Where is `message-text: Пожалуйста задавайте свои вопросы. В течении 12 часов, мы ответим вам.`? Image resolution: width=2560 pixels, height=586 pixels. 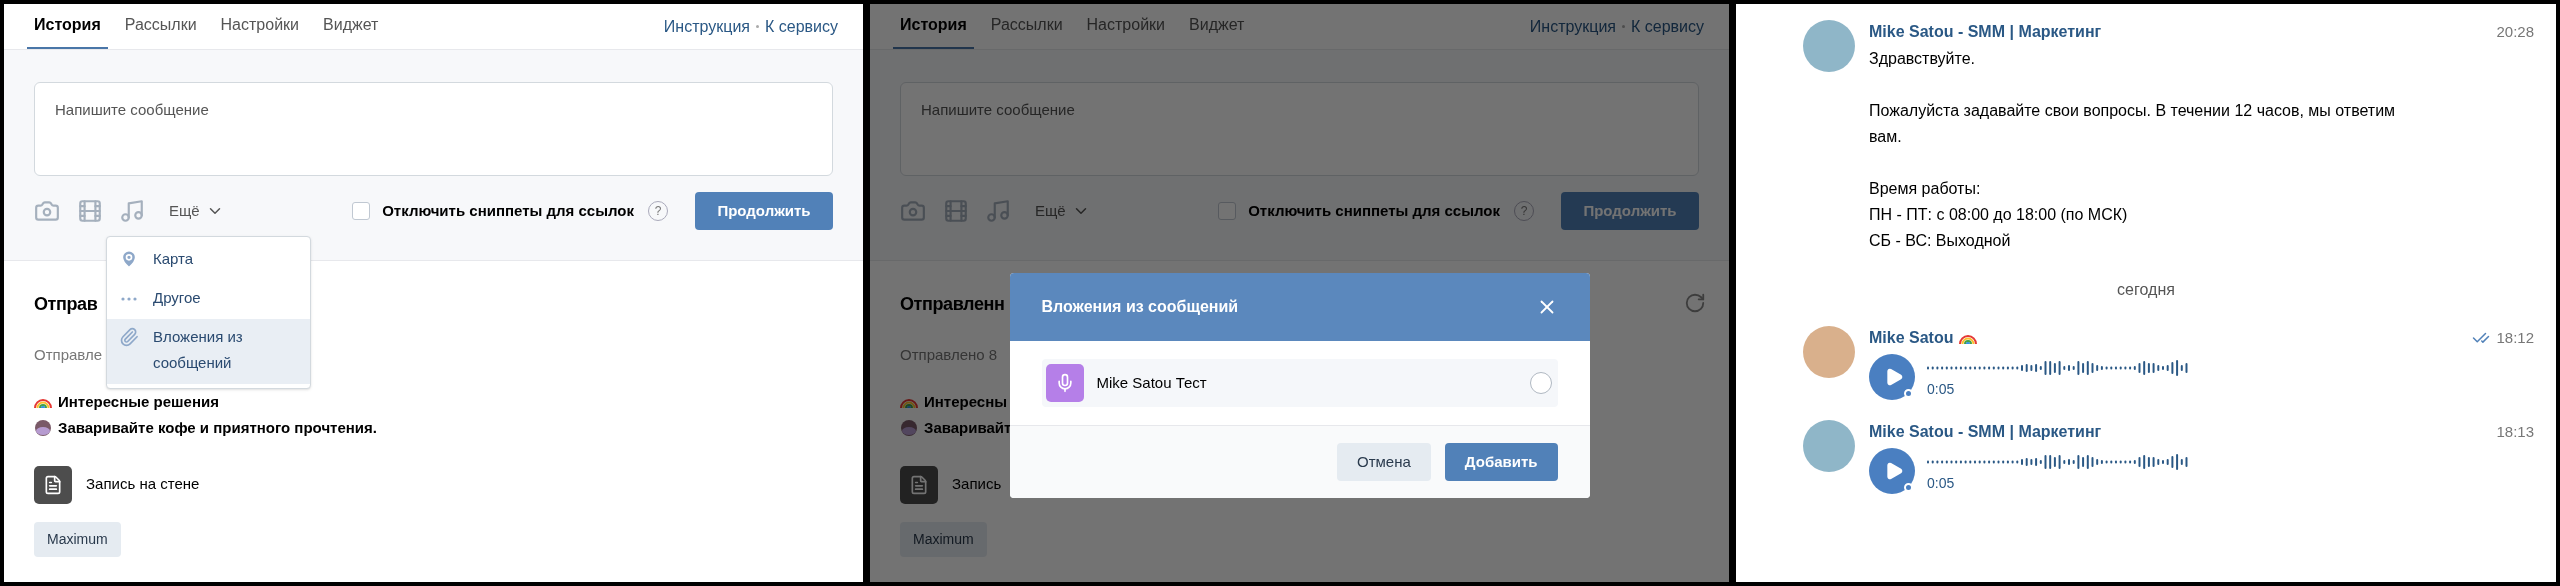 message-text: Пожалуйста задавайте свои вопросы. В течении 12 часов, мы ответим вам. is located at coordinates (2133, 124).